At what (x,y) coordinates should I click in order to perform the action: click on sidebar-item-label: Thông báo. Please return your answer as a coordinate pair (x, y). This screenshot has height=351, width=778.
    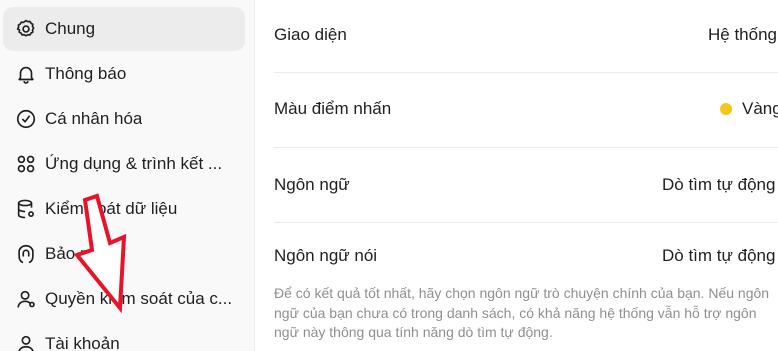
    Looking at the image, I should click on (86, 73).